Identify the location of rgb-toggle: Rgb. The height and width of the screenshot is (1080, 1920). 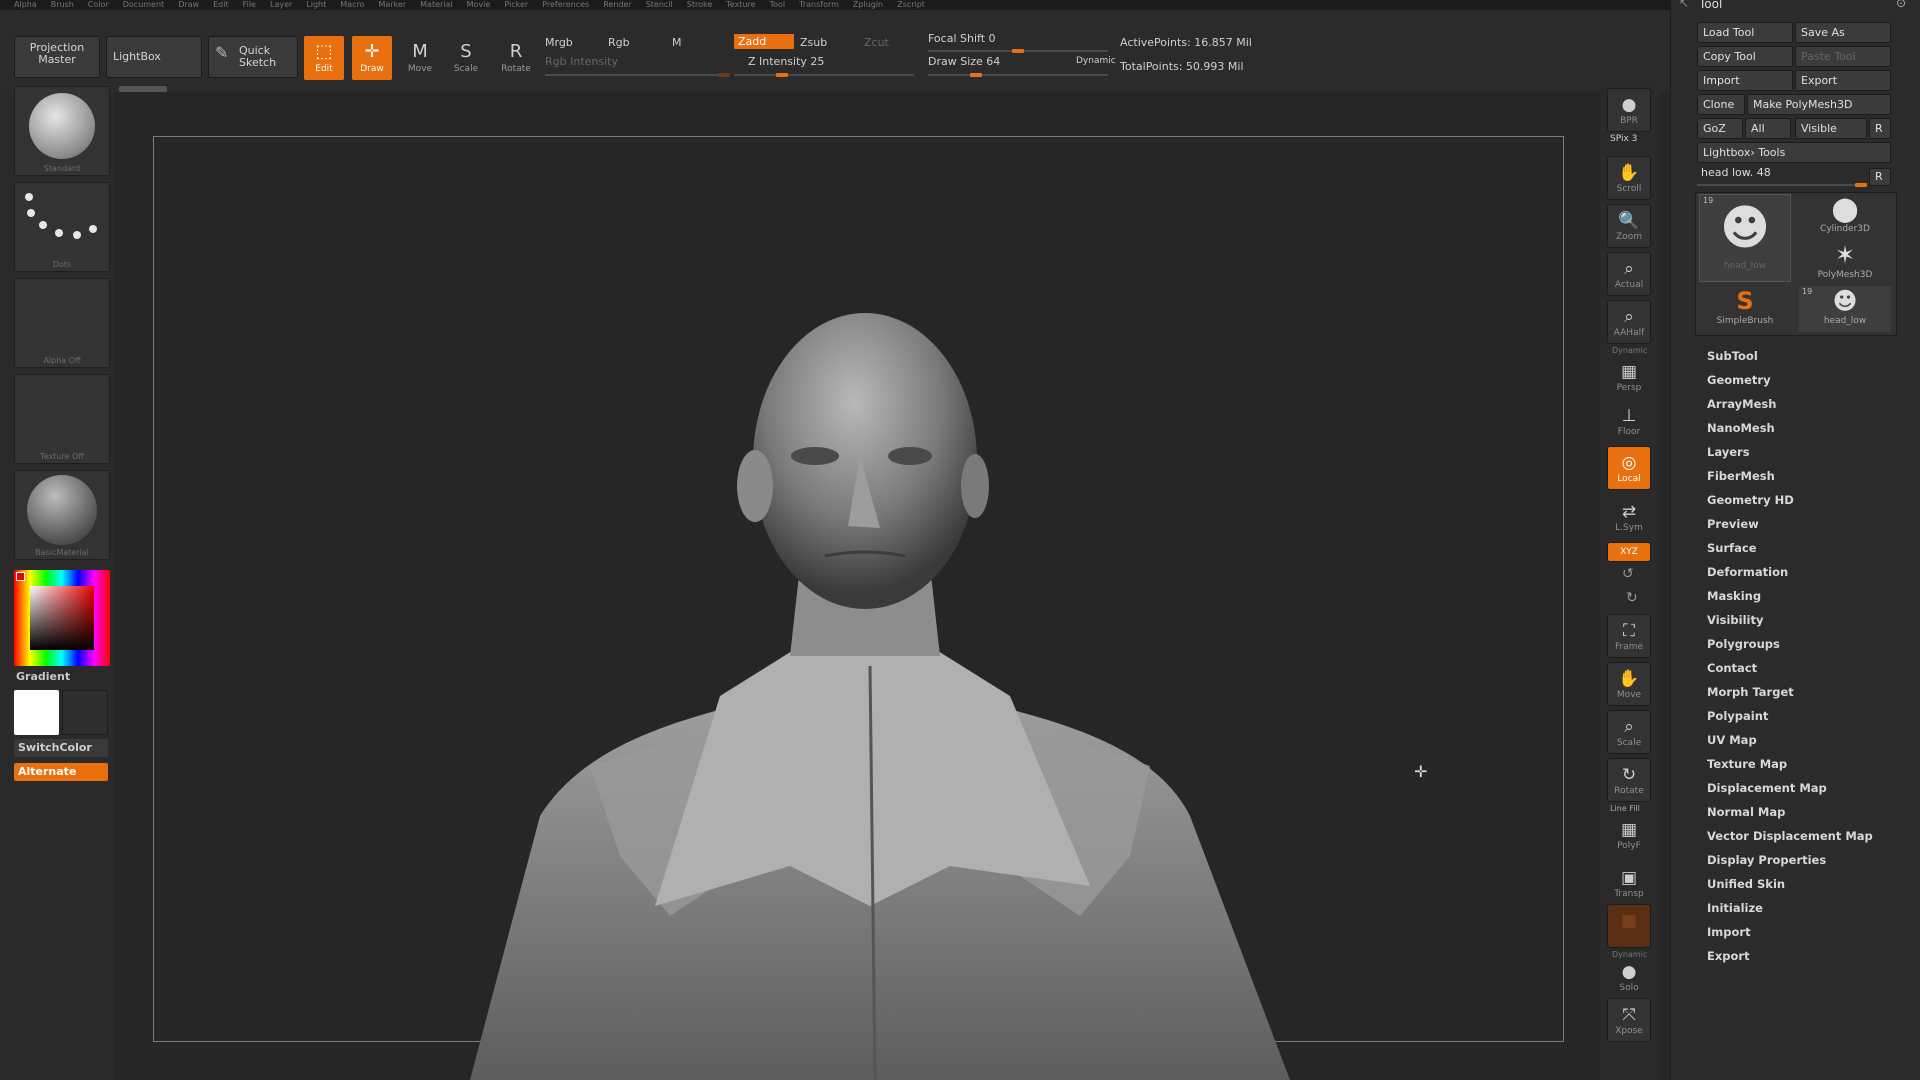
(619, 42).